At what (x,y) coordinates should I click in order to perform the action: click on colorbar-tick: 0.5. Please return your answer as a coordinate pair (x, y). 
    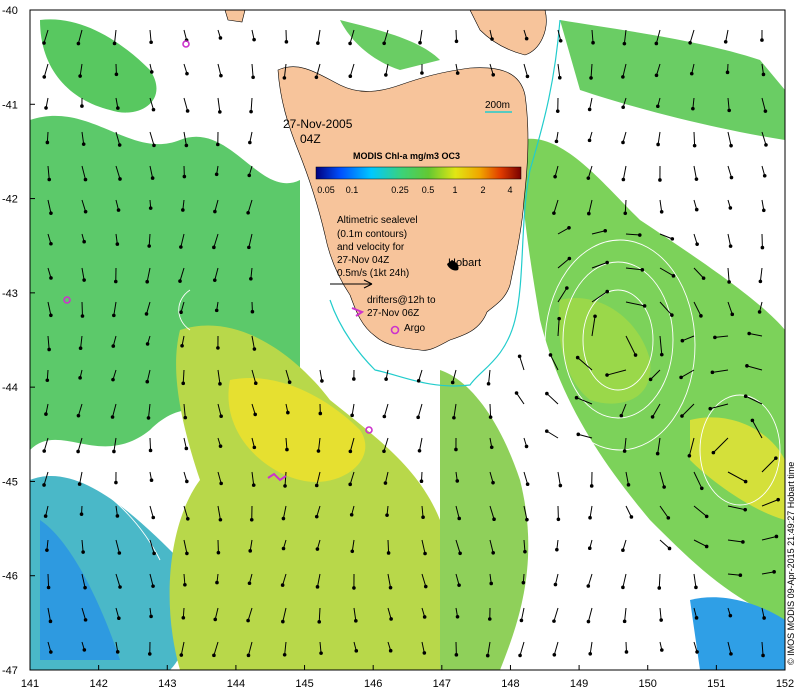
    Looking at the image, I should click on (428, 190).